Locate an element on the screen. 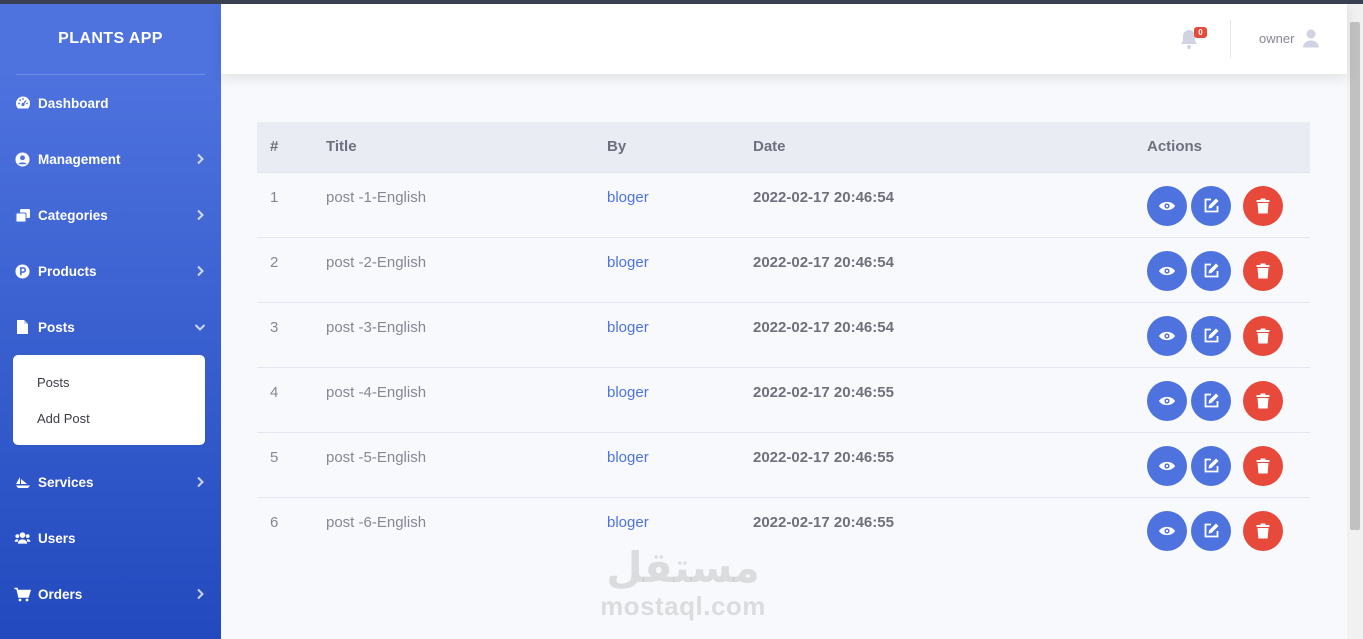 This screenshot has height=639, width=1363. sidebar-item-products: Products is located at coordinates (110, 271).